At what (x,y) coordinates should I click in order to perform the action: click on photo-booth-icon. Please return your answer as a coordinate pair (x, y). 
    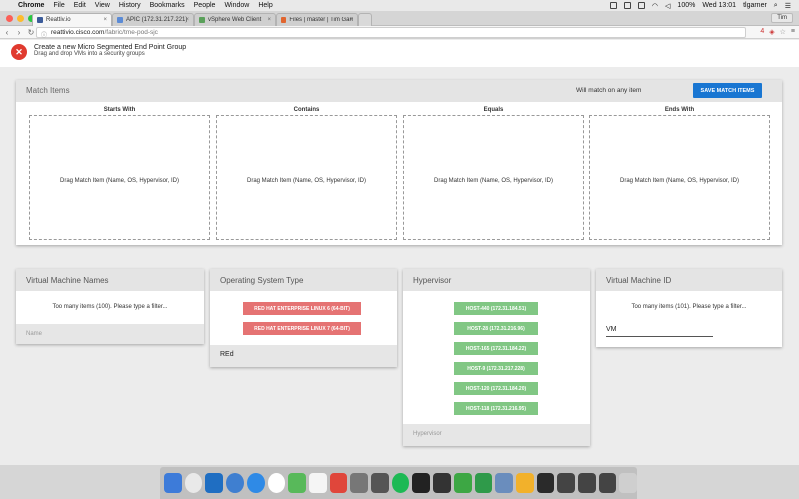
    Looking at the image, I should click on (338, 483).